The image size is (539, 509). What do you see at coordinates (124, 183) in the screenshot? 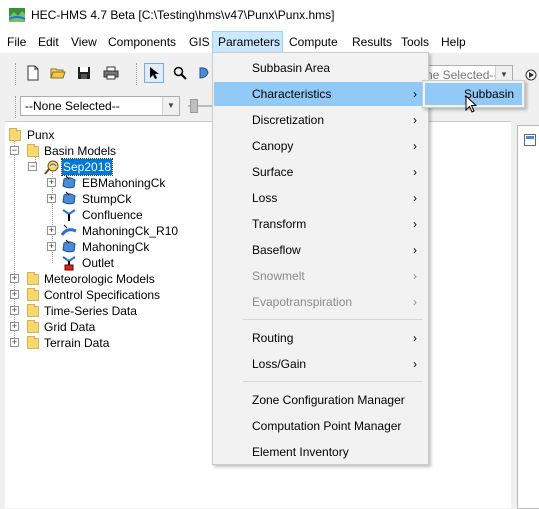
I see `tree-label-element: EBMahoningCk` at bounding box center [124, 183].